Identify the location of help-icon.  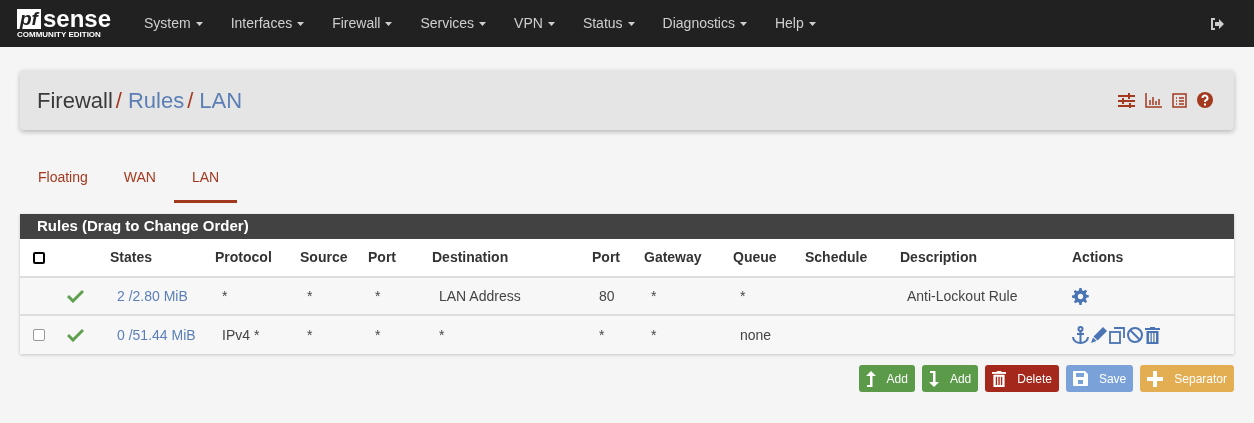
(1205, 100).